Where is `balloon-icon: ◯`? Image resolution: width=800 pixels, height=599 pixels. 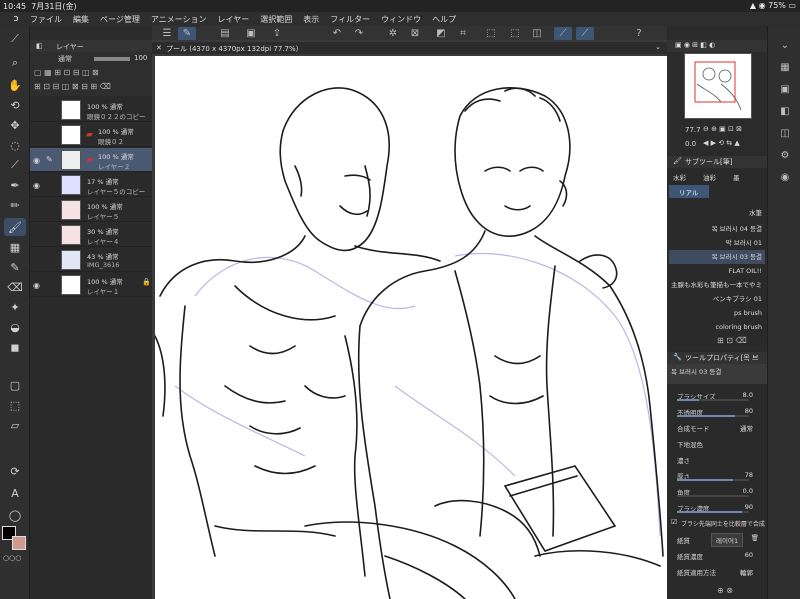
balloon-icon: ◯ is located at coordinates (15, 515).